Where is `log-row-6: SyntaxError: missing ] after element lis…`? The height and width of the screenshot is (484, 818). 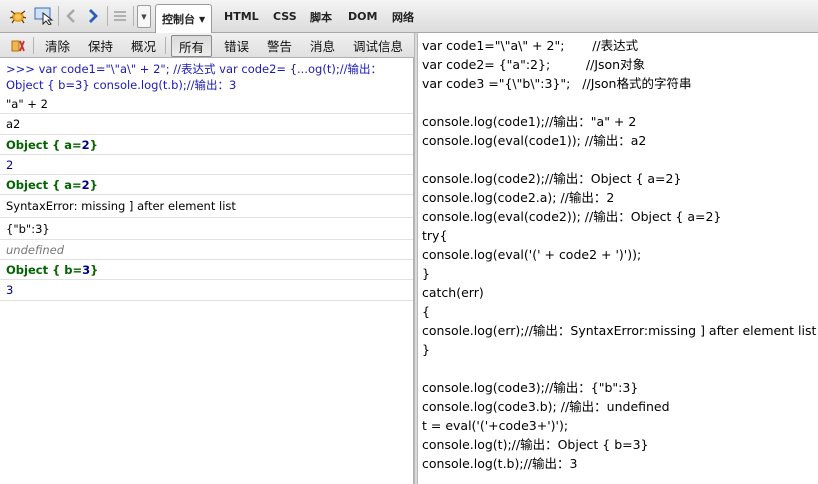 log-row-6: SyntaxError: missing ] after element lis… is located at coordinates (206, 206).